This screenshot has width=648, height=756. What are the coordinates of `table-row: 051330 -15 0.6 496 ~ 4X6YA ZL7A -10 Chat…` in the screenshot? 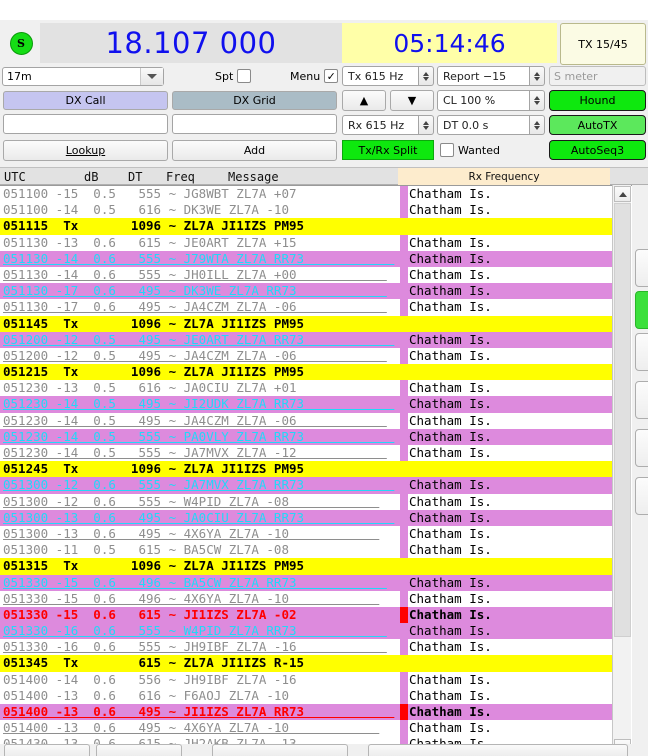 It's located at (306, 598).